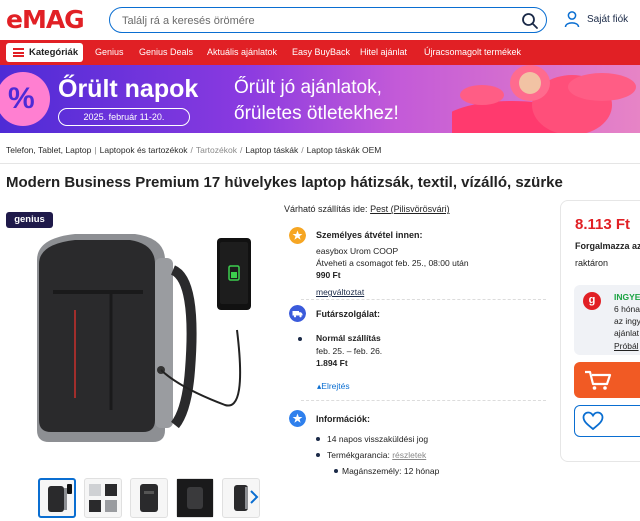 The width and height of the screenshot is (640, 521). I want to click on genius-promo-line: 6 hóna, so click(627, 309).